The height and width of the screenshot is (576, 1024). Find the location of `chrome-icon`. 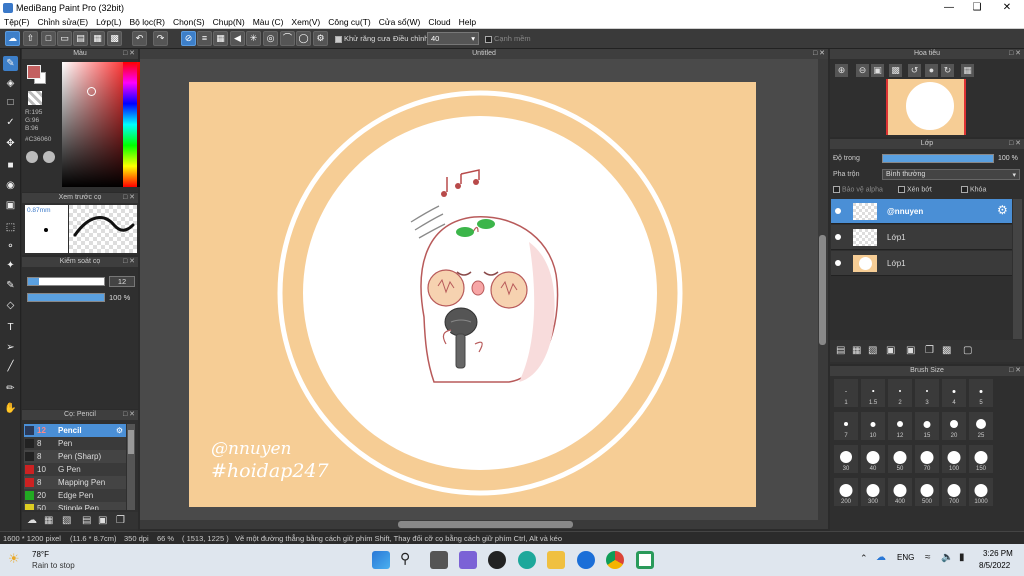

chrome-icon is located at coordinates (615, 560).